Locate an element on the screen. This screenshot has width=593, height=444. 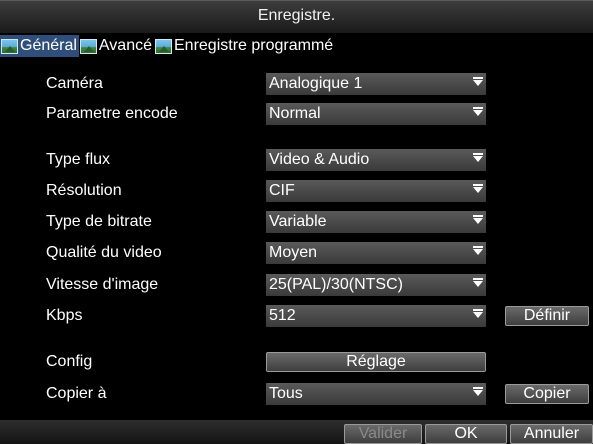
row-camera: Caméra Analogique 1 is located at coordinates (296, 84).